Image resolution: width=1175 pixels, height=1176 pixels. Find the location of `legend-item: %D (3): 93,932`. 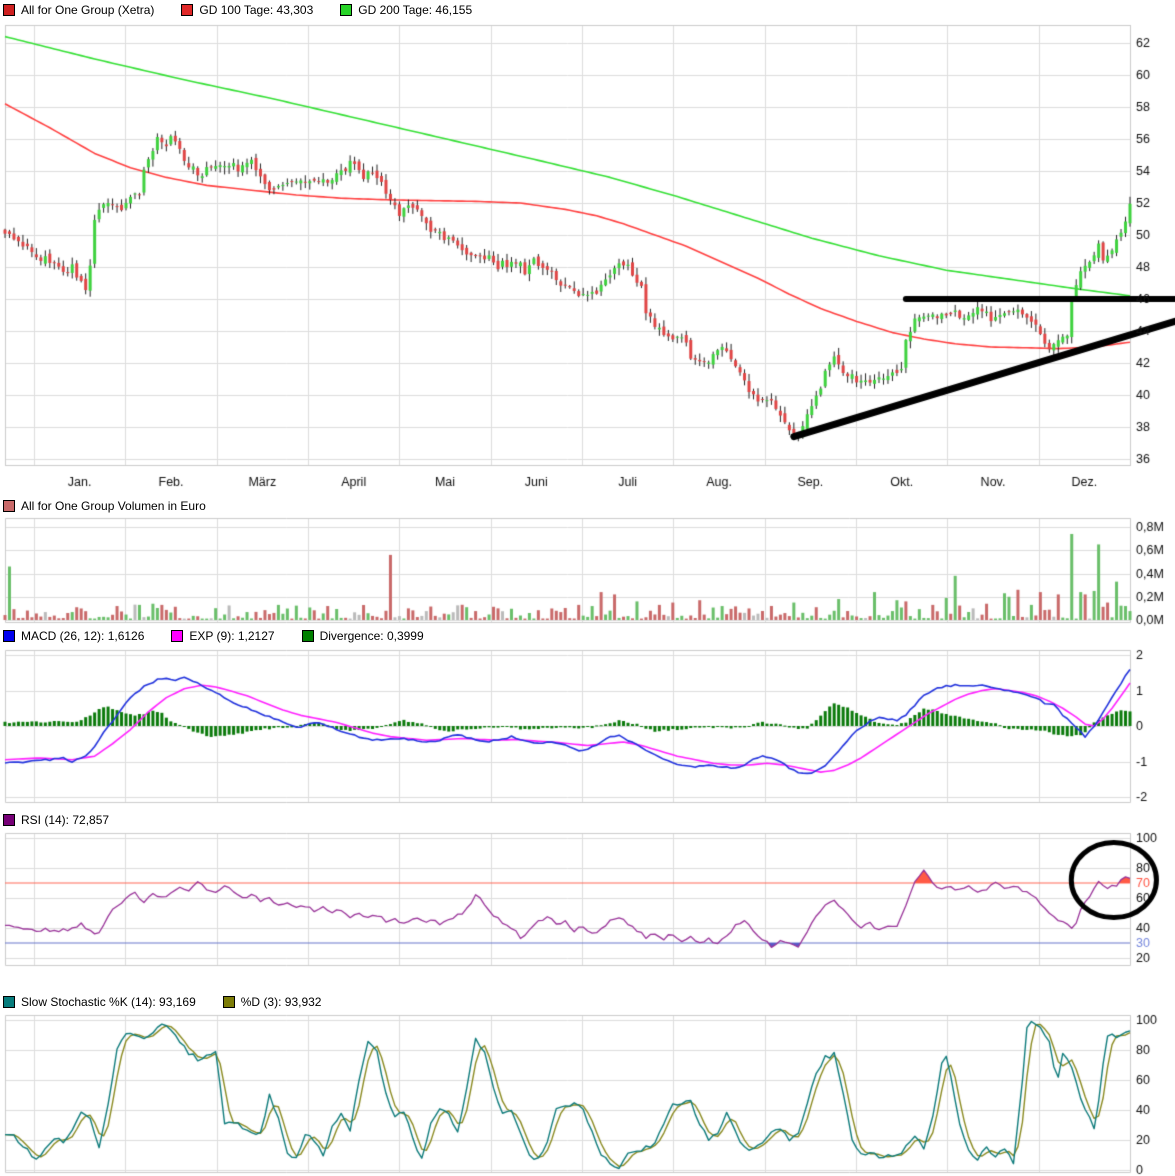

legend-item: %D (3): 93,932 is located at coordinates (272, 1002).